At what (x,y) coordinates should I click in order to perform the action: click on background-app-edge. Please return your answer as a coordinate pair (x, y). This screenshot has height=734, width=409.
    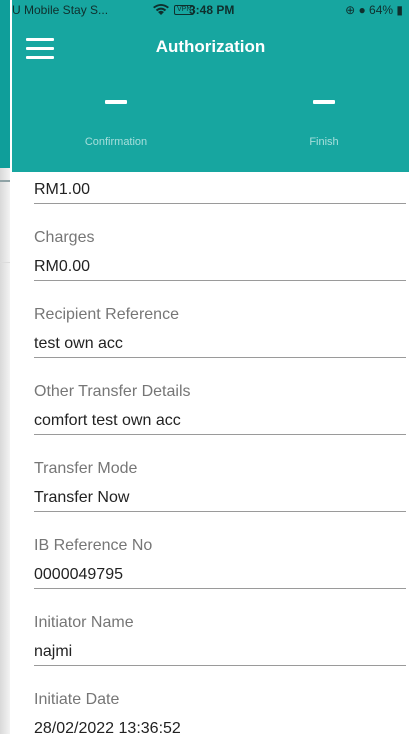
    Looking at the image, I should click on (5, 367).